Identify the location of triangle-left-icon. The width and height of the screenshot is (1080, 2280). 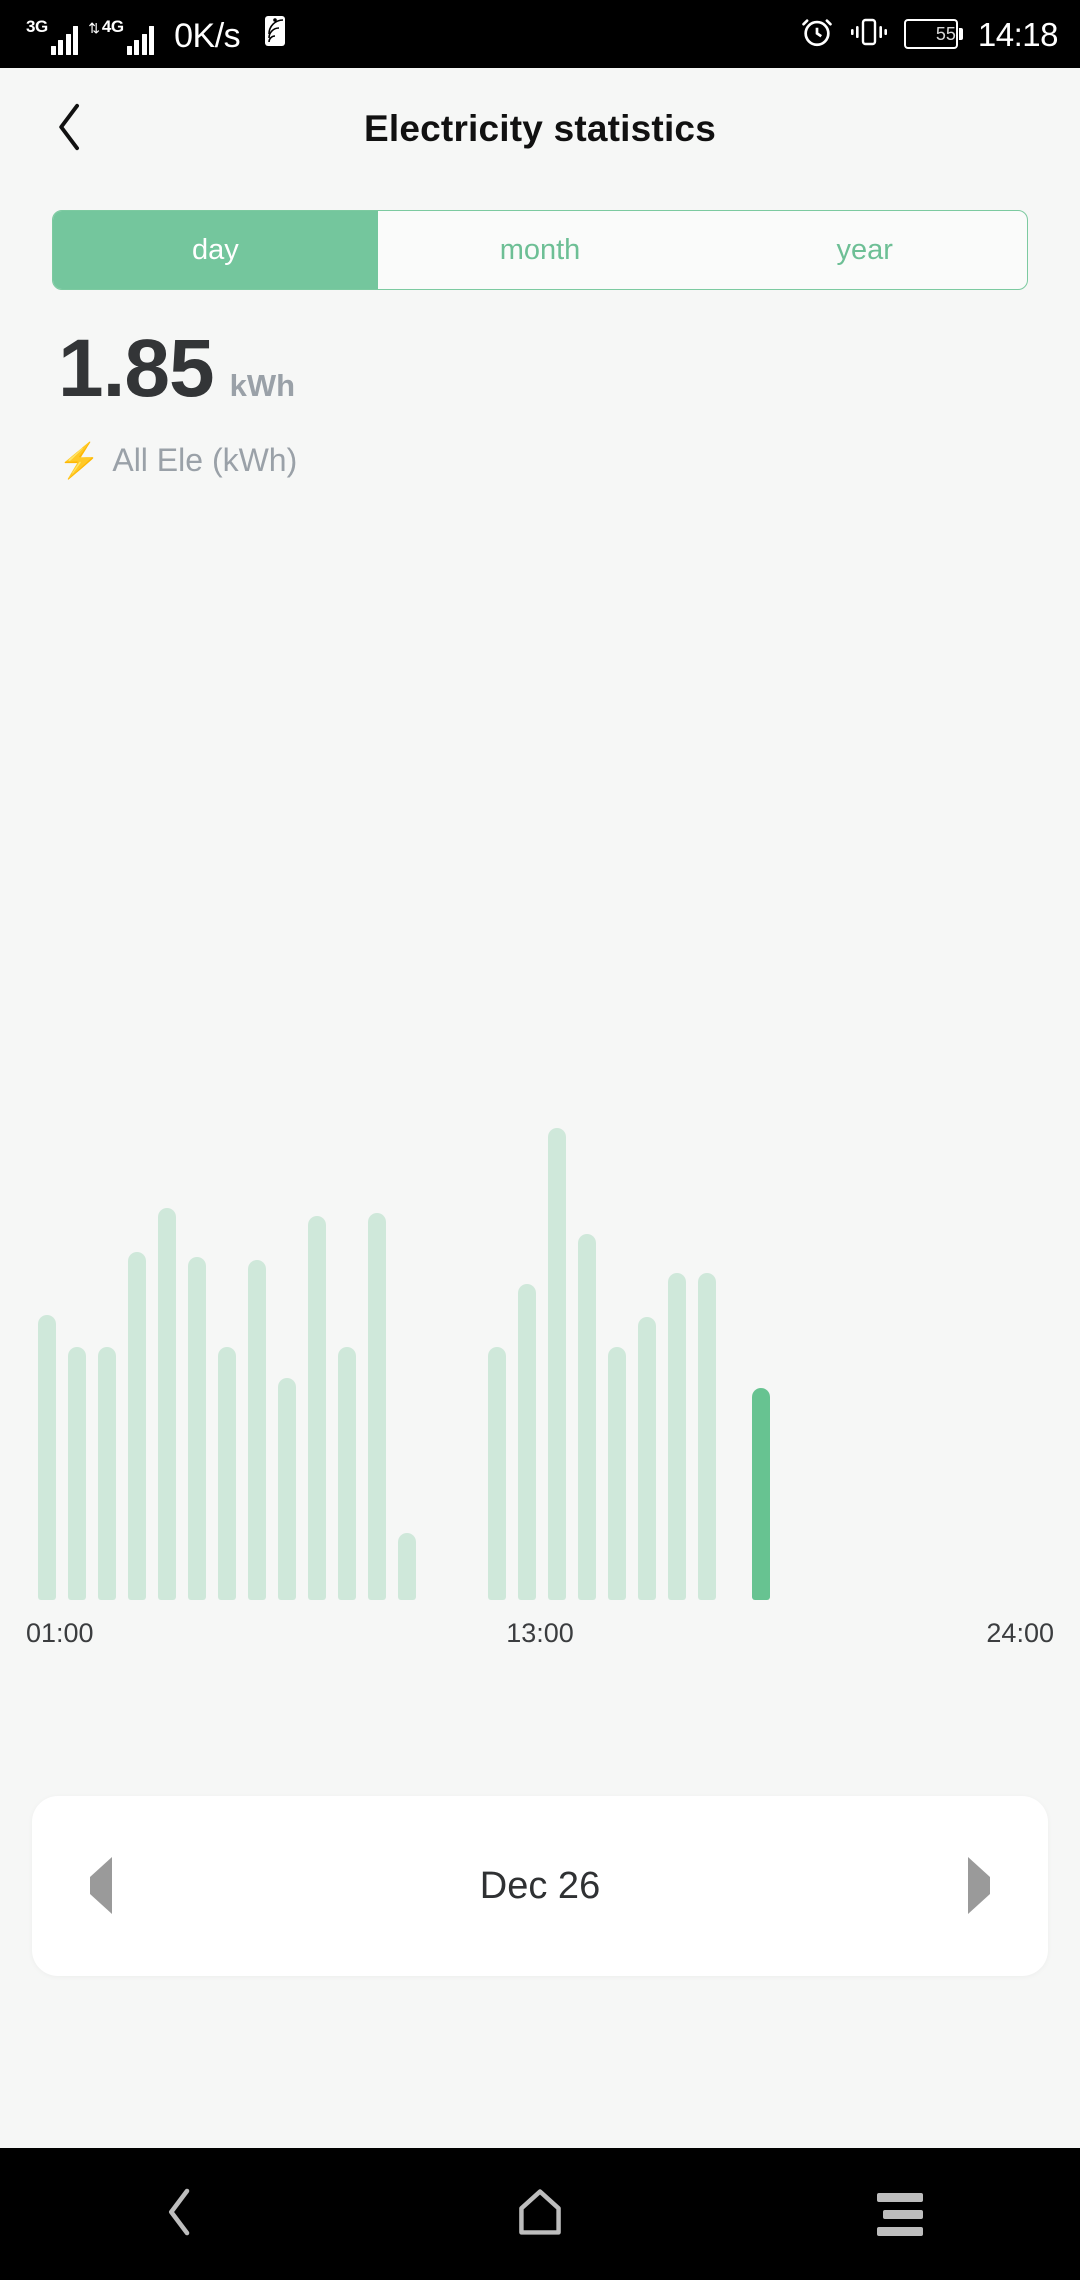
(101, 1885).